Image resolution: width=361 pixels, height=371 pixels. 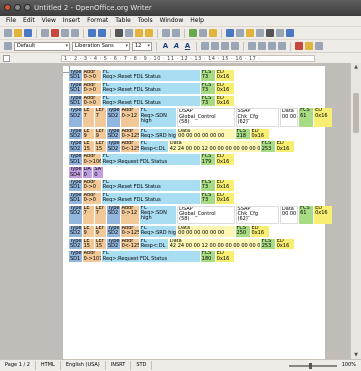 I want to click on undo-icon, so click(x=166, y=33).